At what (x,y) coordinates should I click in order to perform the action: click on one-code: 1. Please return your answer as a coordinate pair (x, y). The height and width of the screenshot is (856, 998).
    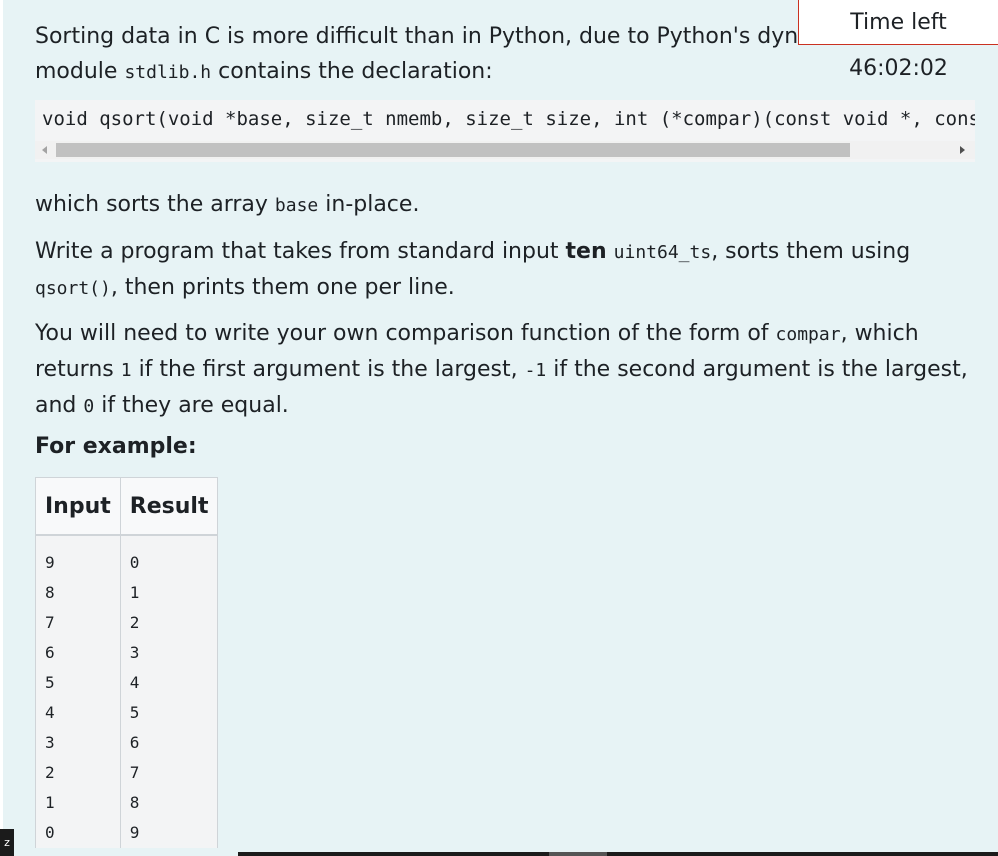
    Looking at the image, I should click on (126, 370).